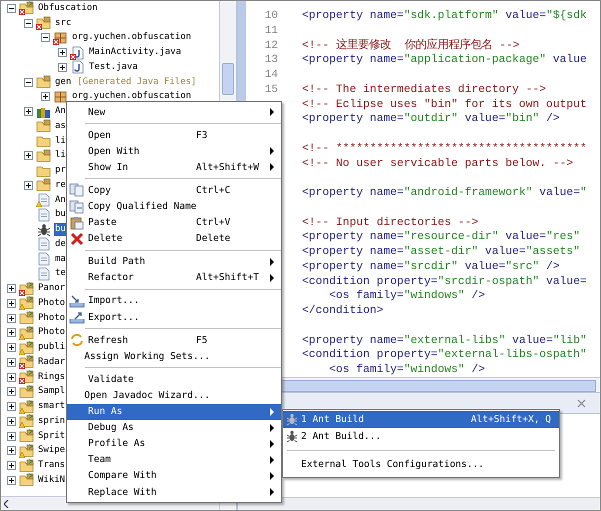 The height and width of the screenshot is (511, 601). What do you see at coordinates (51, 451) in the screenshot?
I see `tree-item: Swipe` at bounding box center [51, 451].